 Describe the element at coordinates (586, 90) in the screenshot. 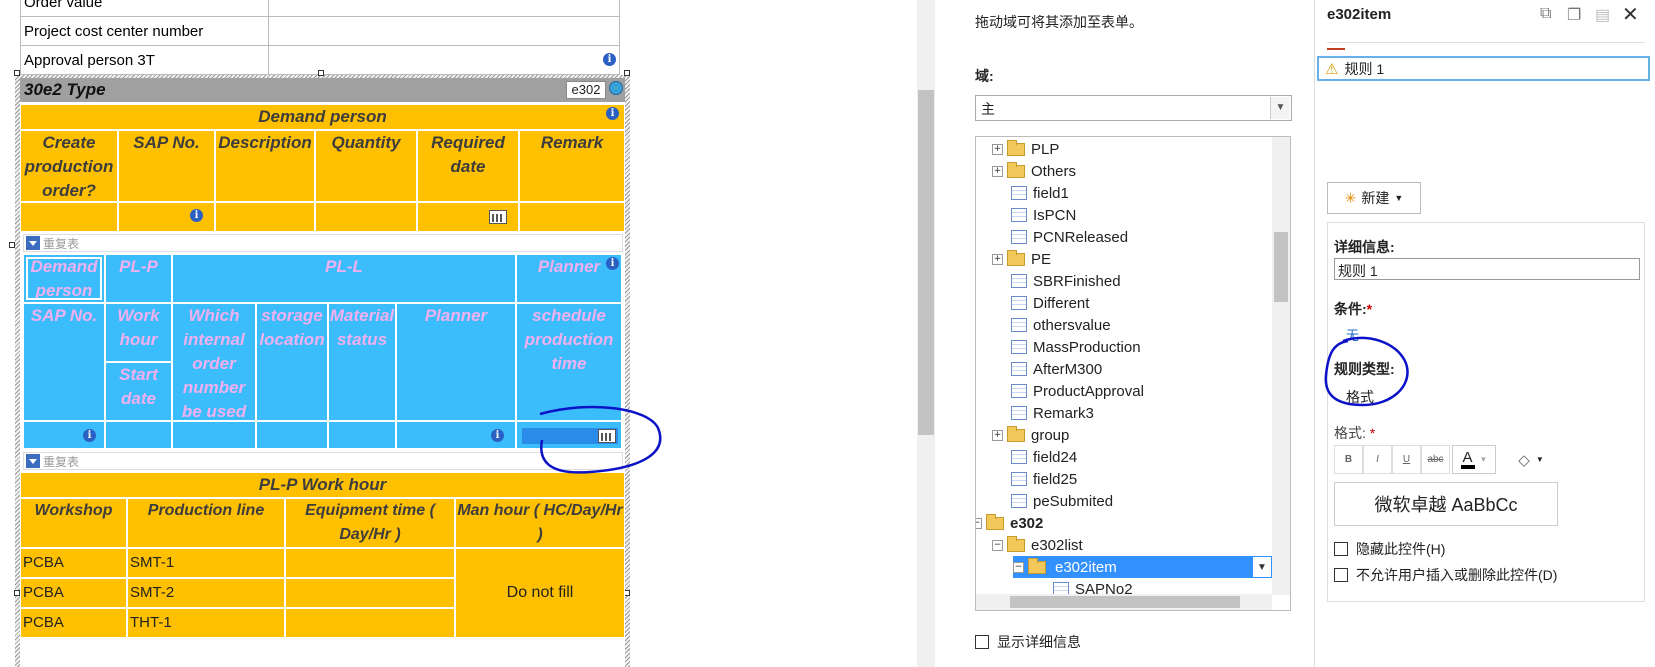

I see `section-tag: e302` at that location.